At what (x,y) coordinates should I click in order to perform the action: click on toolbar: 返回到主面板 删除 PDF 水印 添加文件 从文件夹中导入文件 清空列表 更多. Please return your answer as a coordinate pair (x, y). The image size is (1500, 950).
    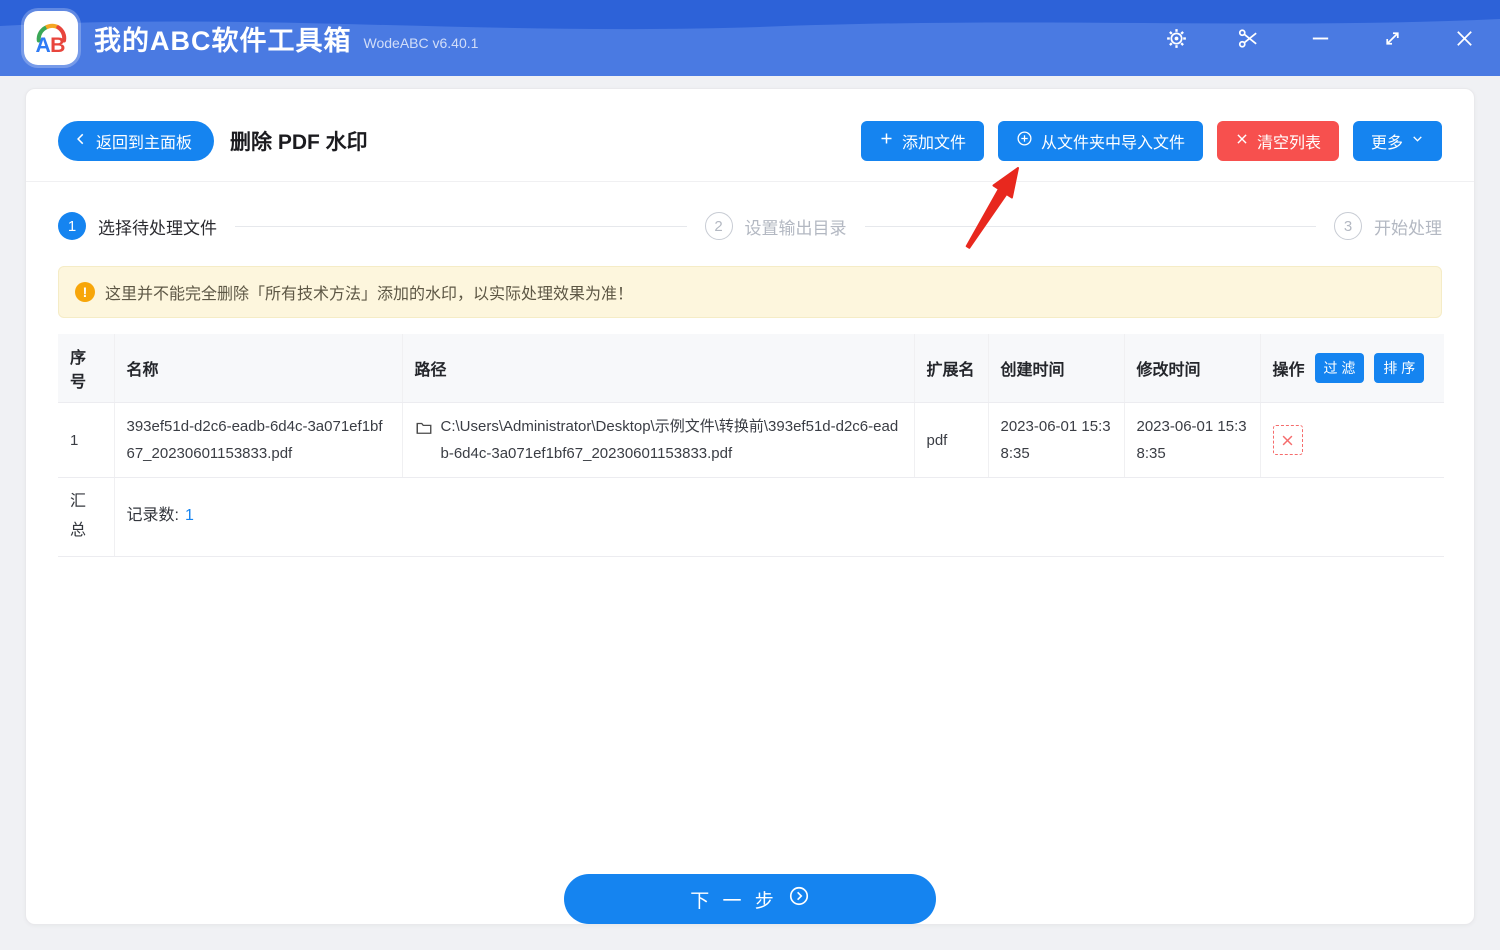
    Looking at the image, I should click on (750, 135).